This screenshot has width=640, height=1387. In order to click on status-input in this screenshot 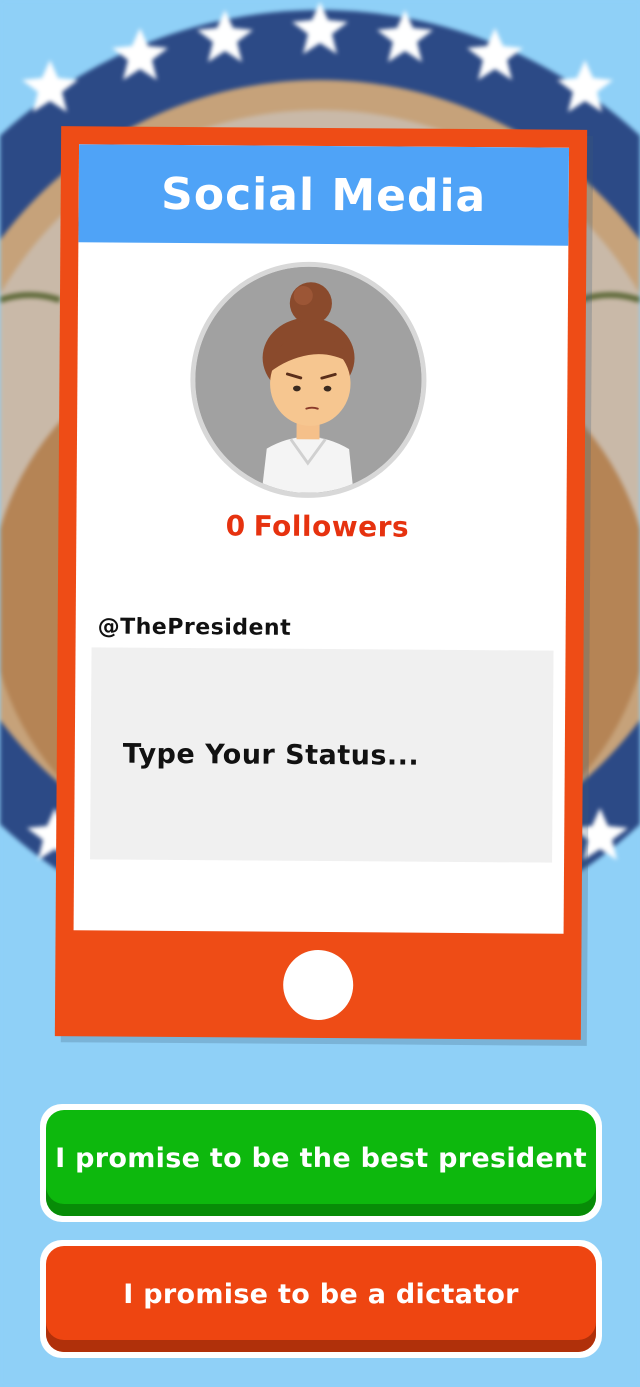, I will do `click(322, 755)`.